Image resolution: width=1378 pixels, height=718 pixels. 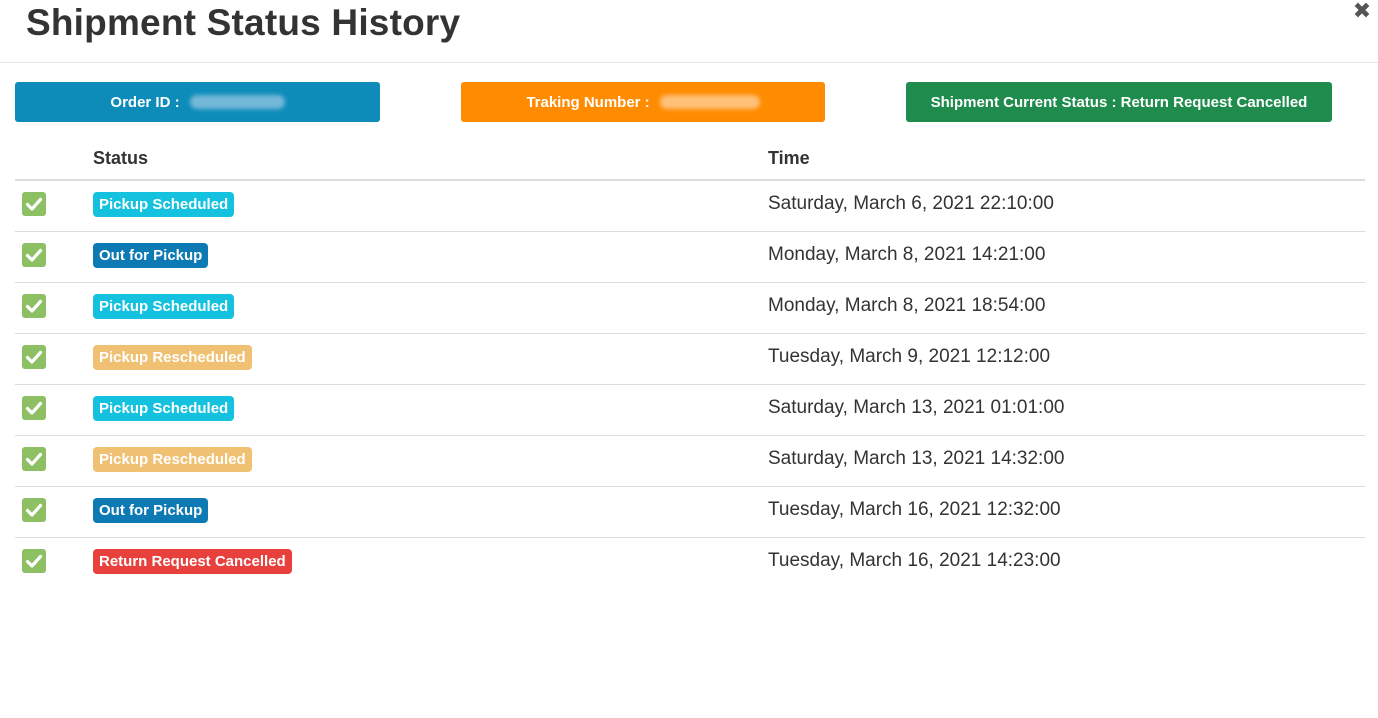 I want to click on status-badge: Return Request Cancelled, so click(x=192, y=561).